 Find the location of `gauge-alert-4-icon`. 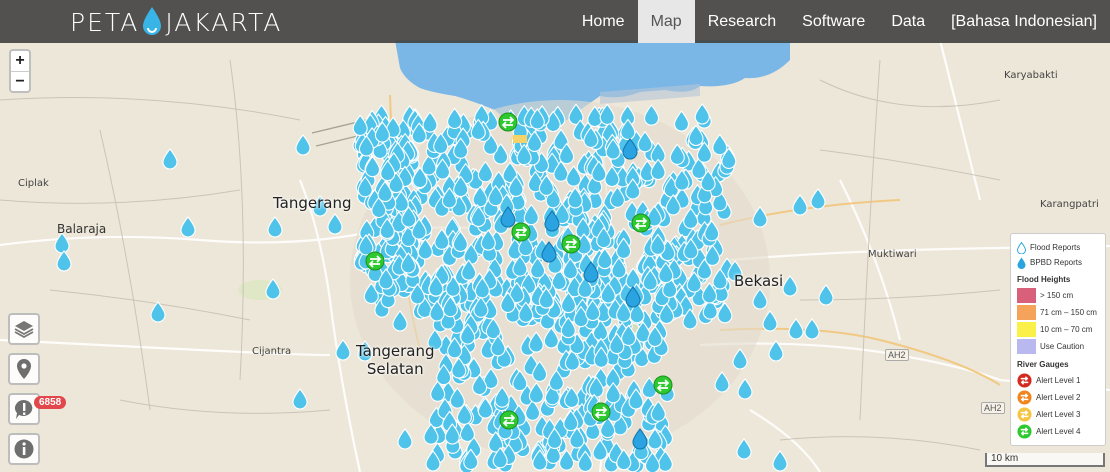

gauge-alert-4-icon is located at coordinates (1024, 431).